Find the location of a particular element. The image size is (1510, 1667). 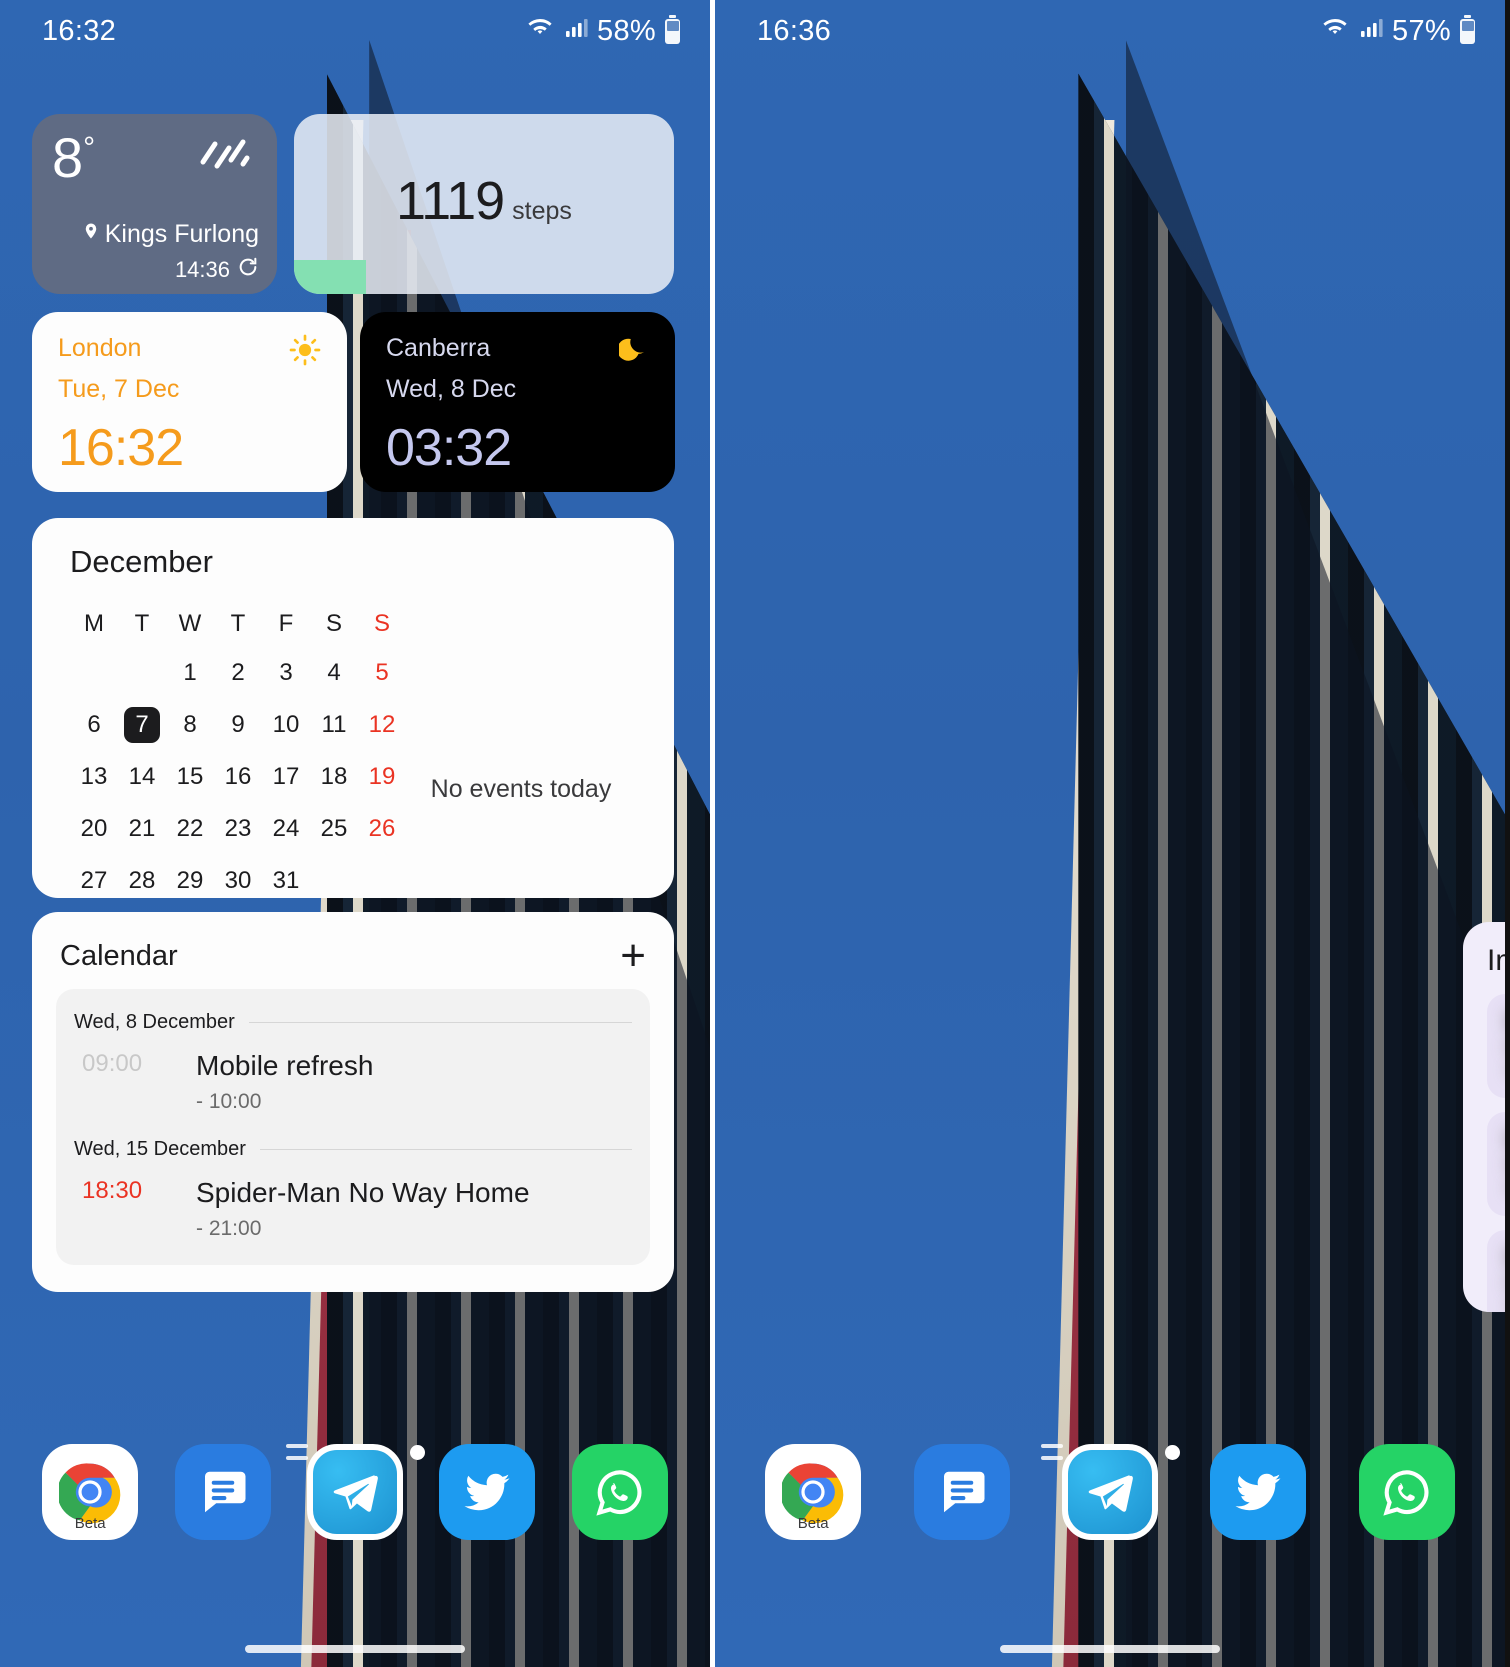

calendar-today-marker: 7 is located at coordinates (142, 725).